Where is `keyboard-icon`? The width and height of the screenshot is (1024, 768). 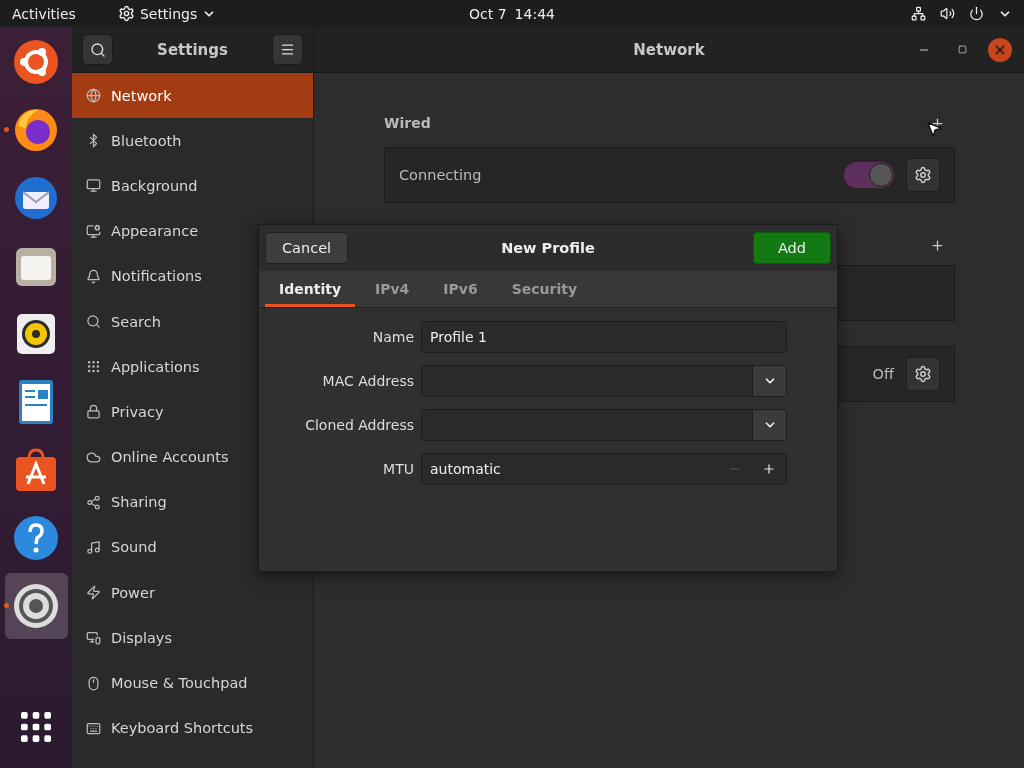
keyboard-icon is located at coordinates (93, 728).